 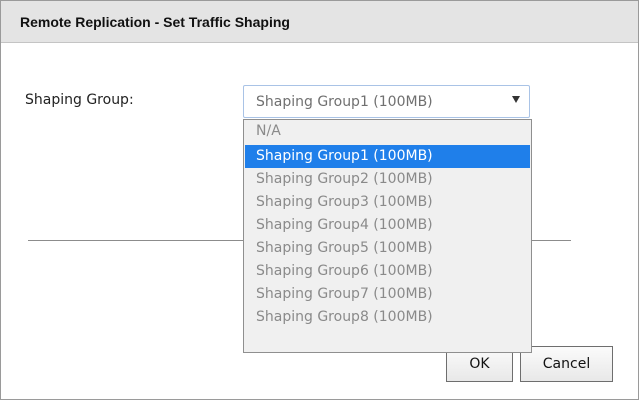 I want to click on dialog-titlebar: Remote Replication - Set Traffic Shaping, so click(x=319, y=22).